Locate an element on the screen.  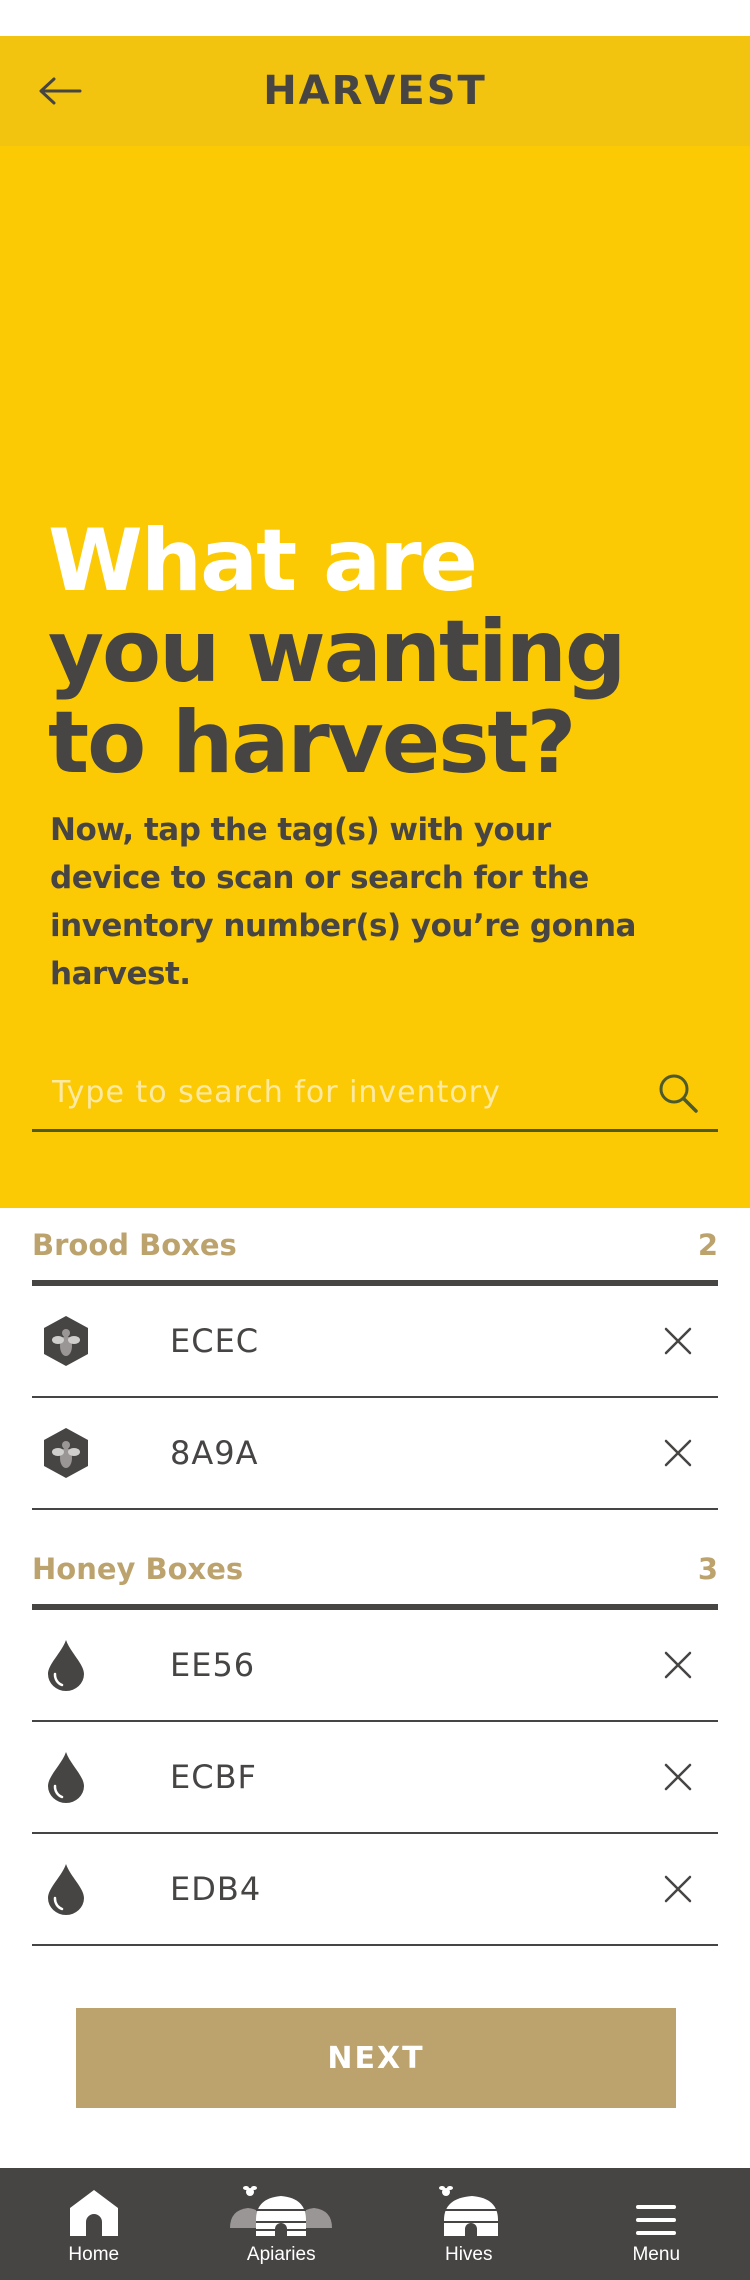
hero-heading-line-2: you wanting is located at coordinates (337, 652).